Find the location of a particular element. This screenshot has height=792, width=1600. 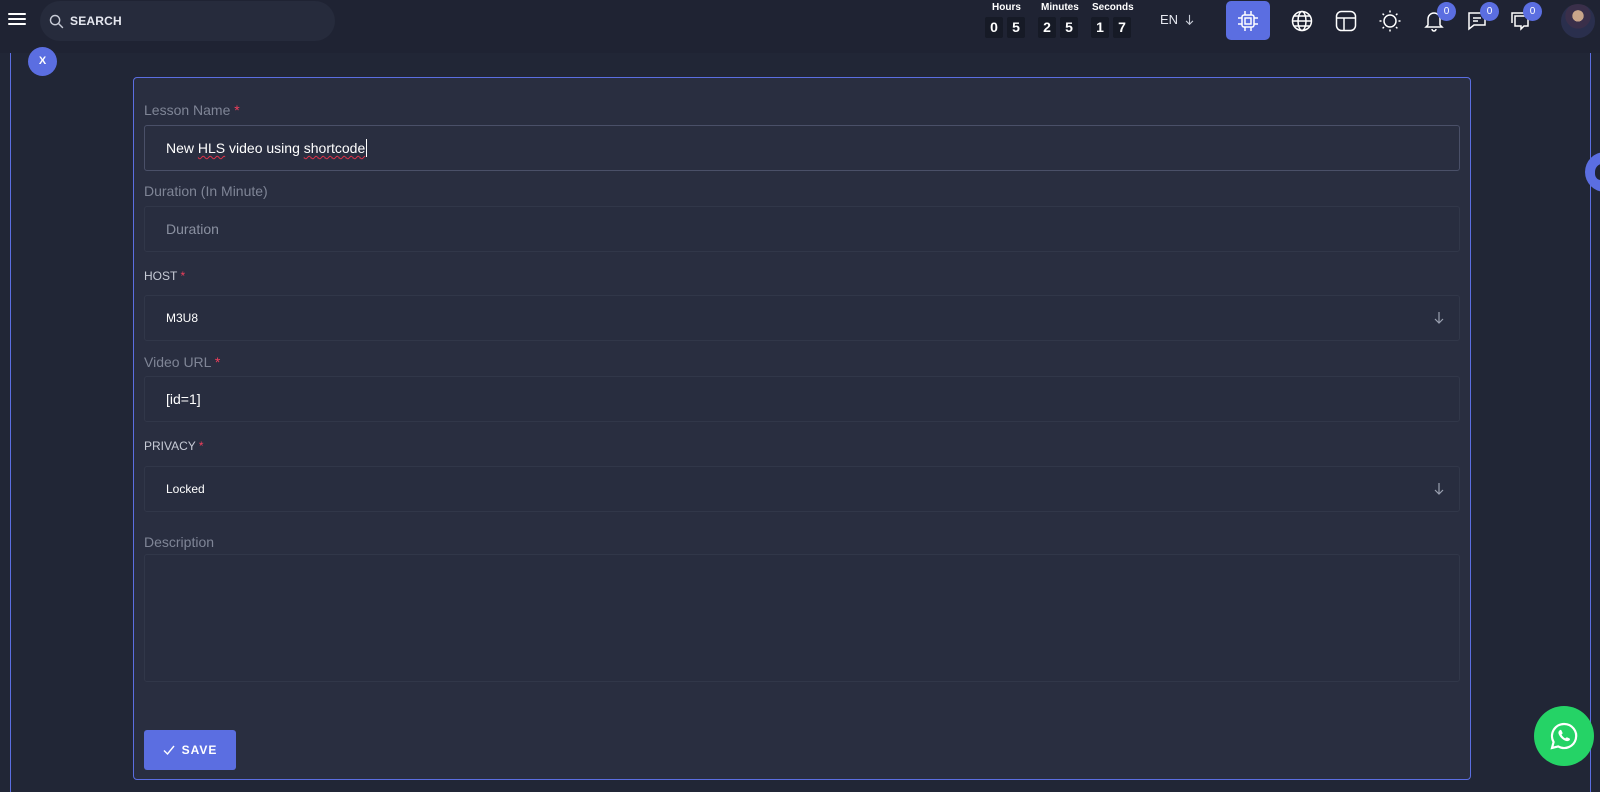

layout-button is located at coordinates (1346, 21).